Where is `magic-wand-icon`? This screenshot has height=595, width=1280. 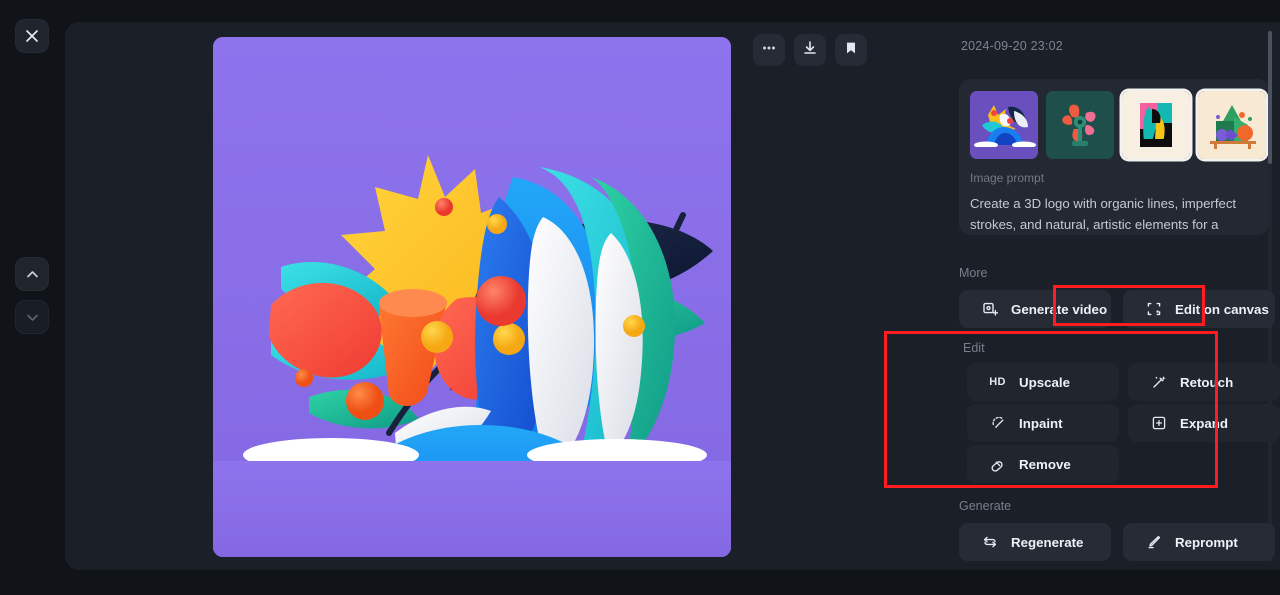
magic-wand-icon is located at coordinates (1158, 382).